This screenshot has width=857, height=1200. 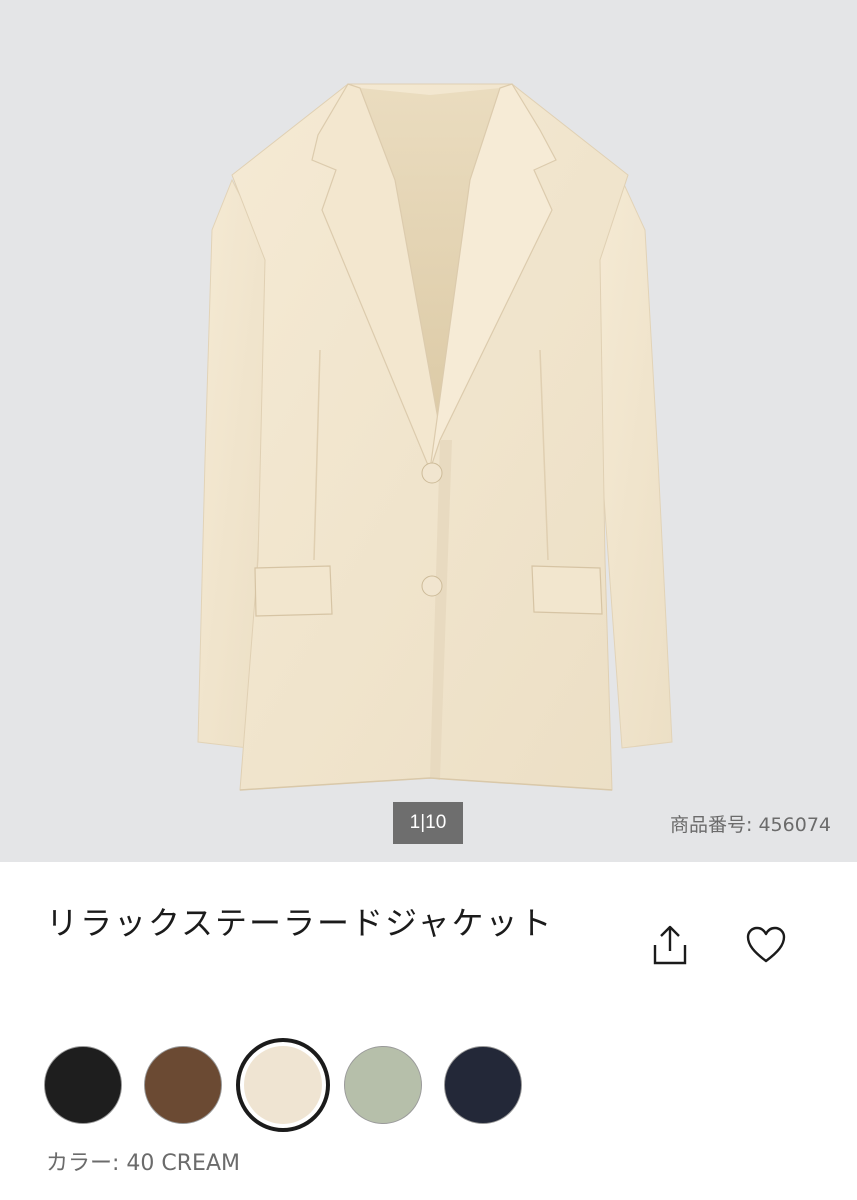 I want to click on product-number: 商品番号: 456074, so click(x=750, y=823).